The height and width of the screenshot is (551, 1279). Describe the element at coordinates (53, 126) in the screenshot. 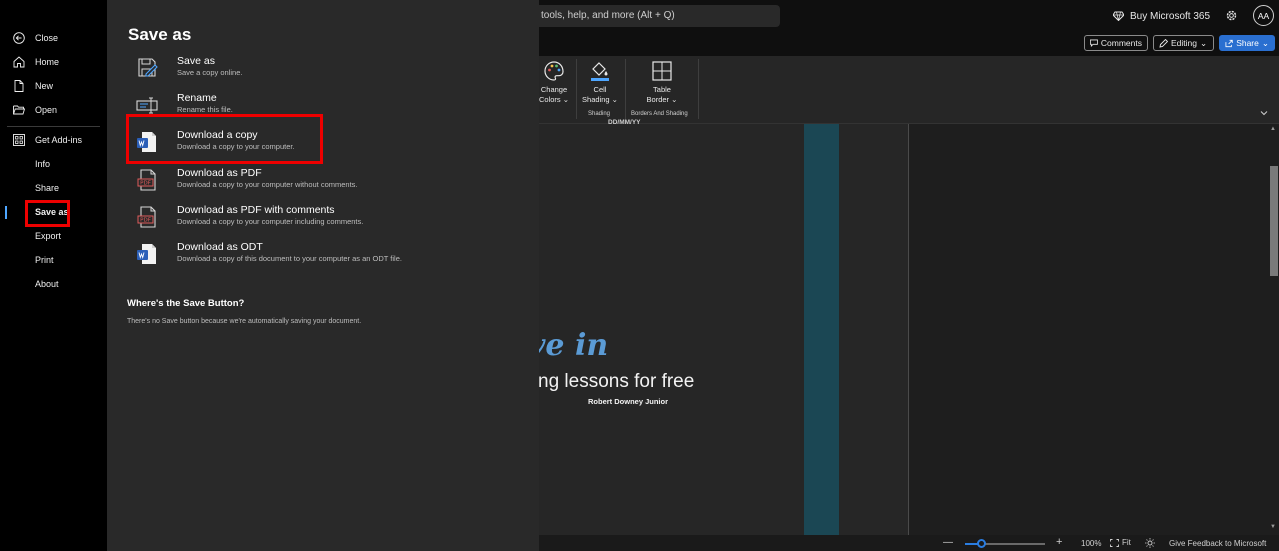

I see `nav-divider` at that location.